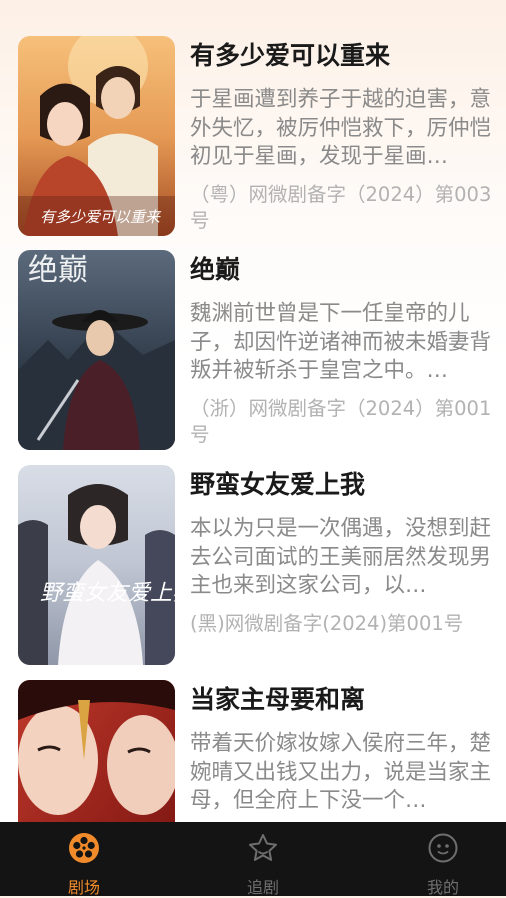  Describe the element at coordinates (347, 270) in the screenshot. I see `drama-title: 绝巅` at that location.